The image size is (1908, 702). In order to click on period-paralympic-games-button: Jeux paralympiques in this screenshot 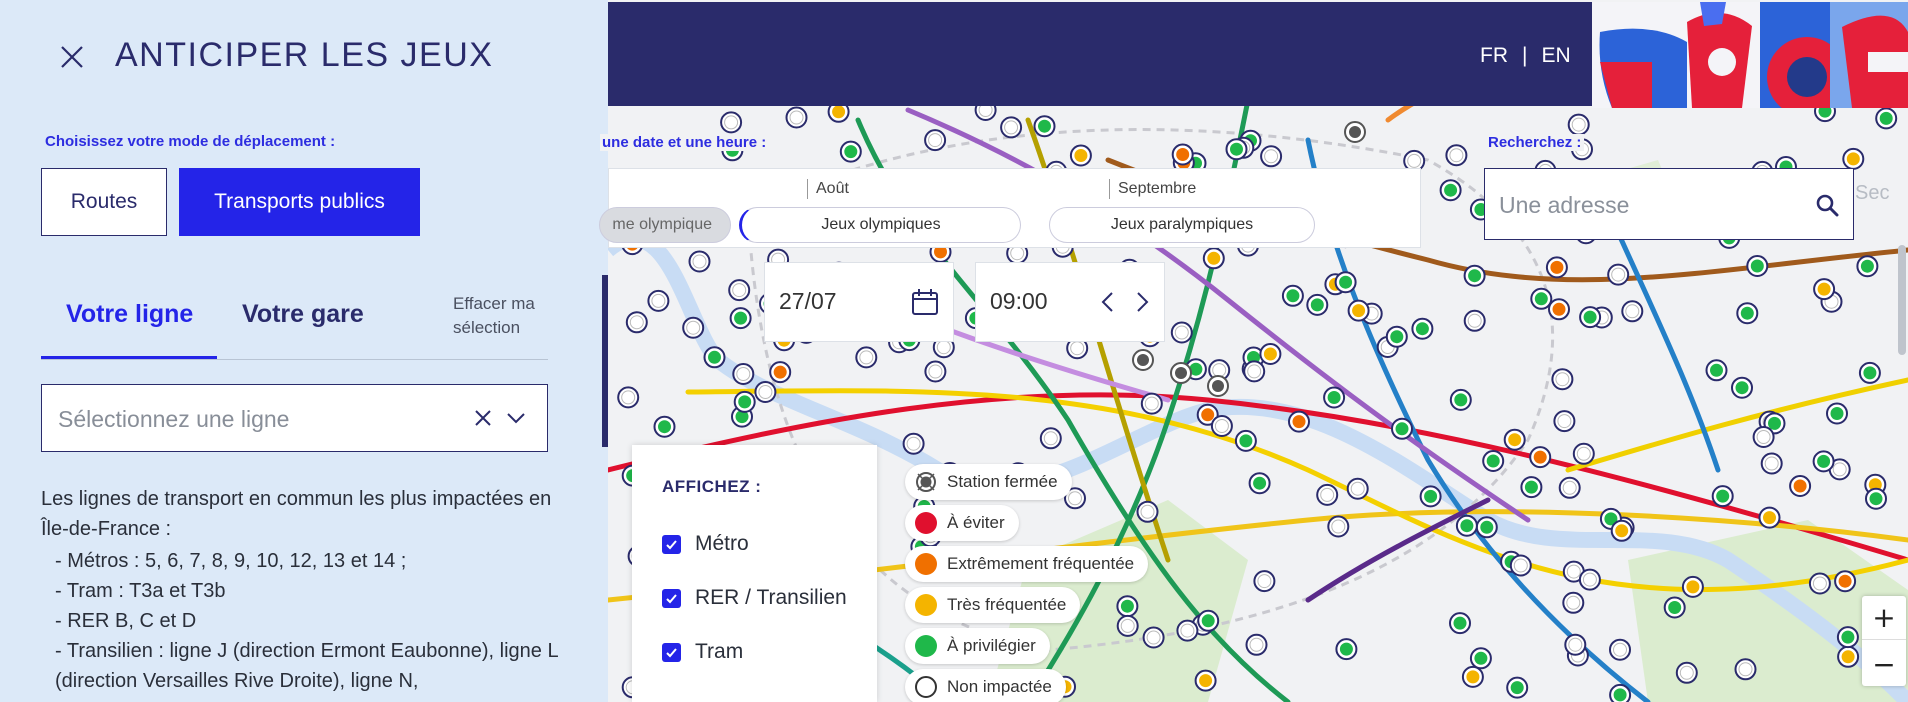, I will do `click(1182, 225)`.